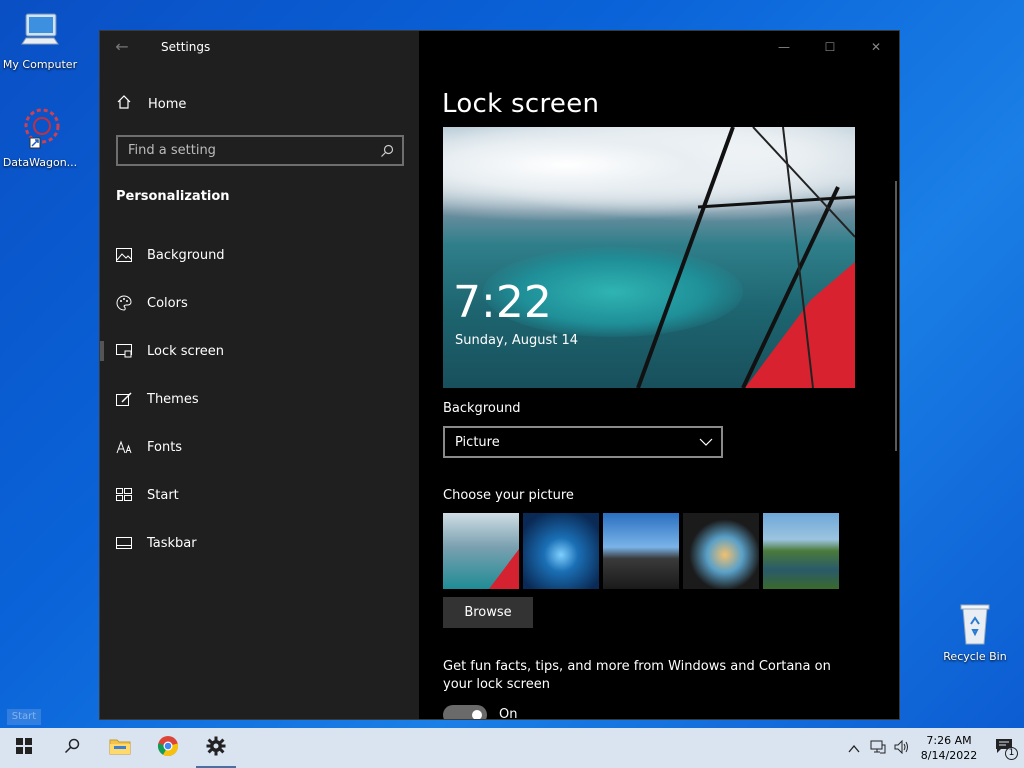 The width and height of the screenshot is (1024, 768). Describe the element at coordinates (186, 47) in the screenshot. I see `app-title: Settings` at that location.